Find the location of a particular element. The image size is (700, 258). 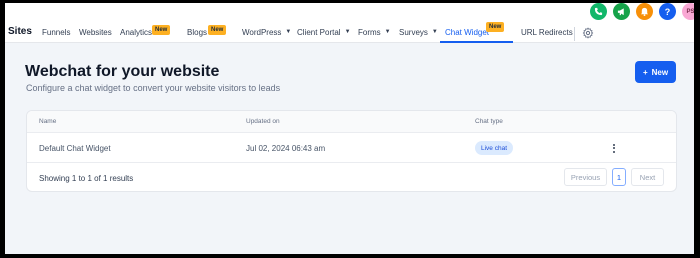

nav-surveys: Surveys ▼ is located at coordinates (418, 33).